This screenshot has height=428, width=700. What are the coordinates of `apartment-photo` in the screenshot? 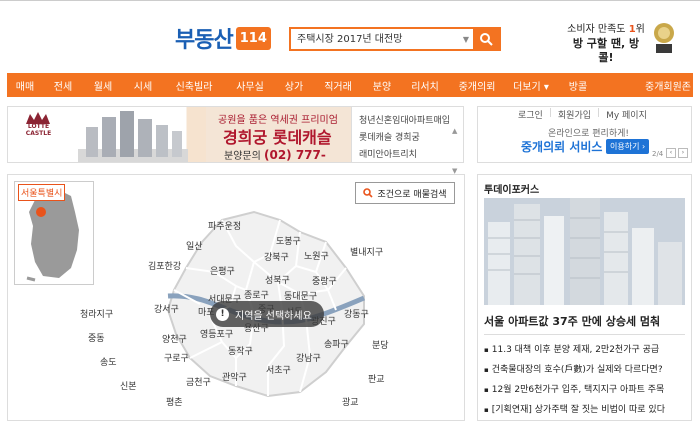 It's located at (584, 251).